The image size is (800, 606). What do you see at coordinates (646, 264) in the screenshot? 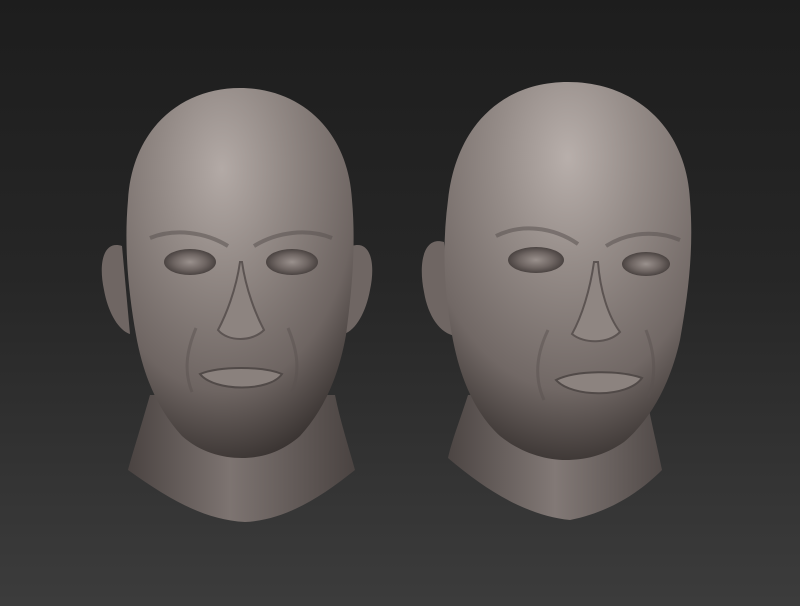
I see `eye-socket-right-b` at bounding box center [646, 264].